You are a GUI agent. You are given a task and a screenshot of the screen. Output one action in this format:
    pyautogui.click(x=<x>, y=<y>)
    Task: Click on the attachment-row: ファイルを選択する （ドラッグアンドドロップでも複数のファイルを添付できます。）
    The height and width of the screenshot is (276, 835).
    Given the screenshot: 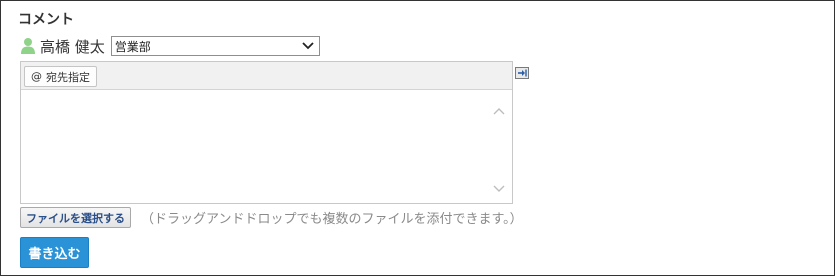 What is the action you would take?
    pyautogui.click(x=271, y=217)
    